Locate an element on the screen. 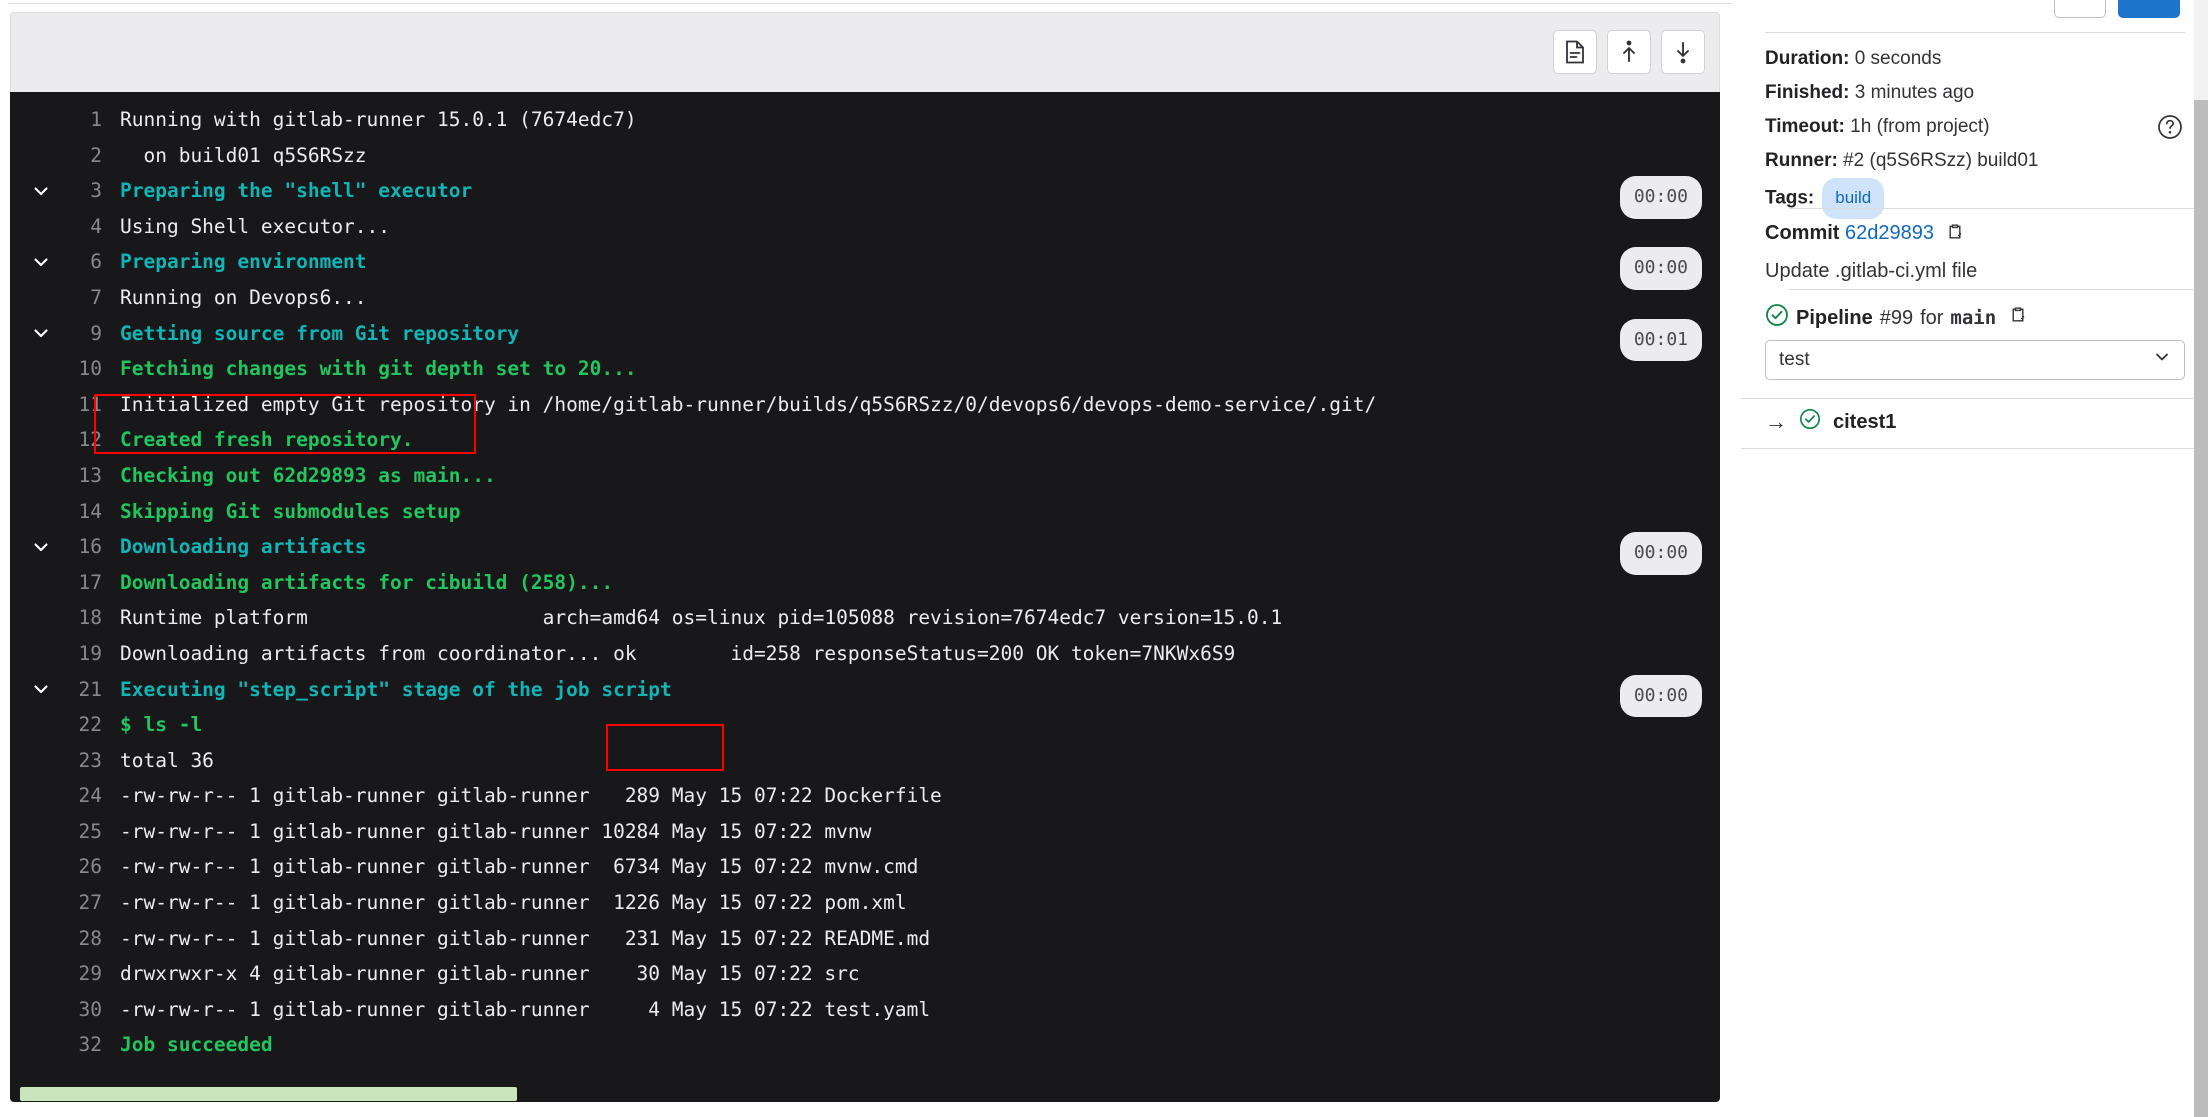 This screenshot has height=1117, width=2208. log-line-number: 12 is located at coordinates (56, 440).